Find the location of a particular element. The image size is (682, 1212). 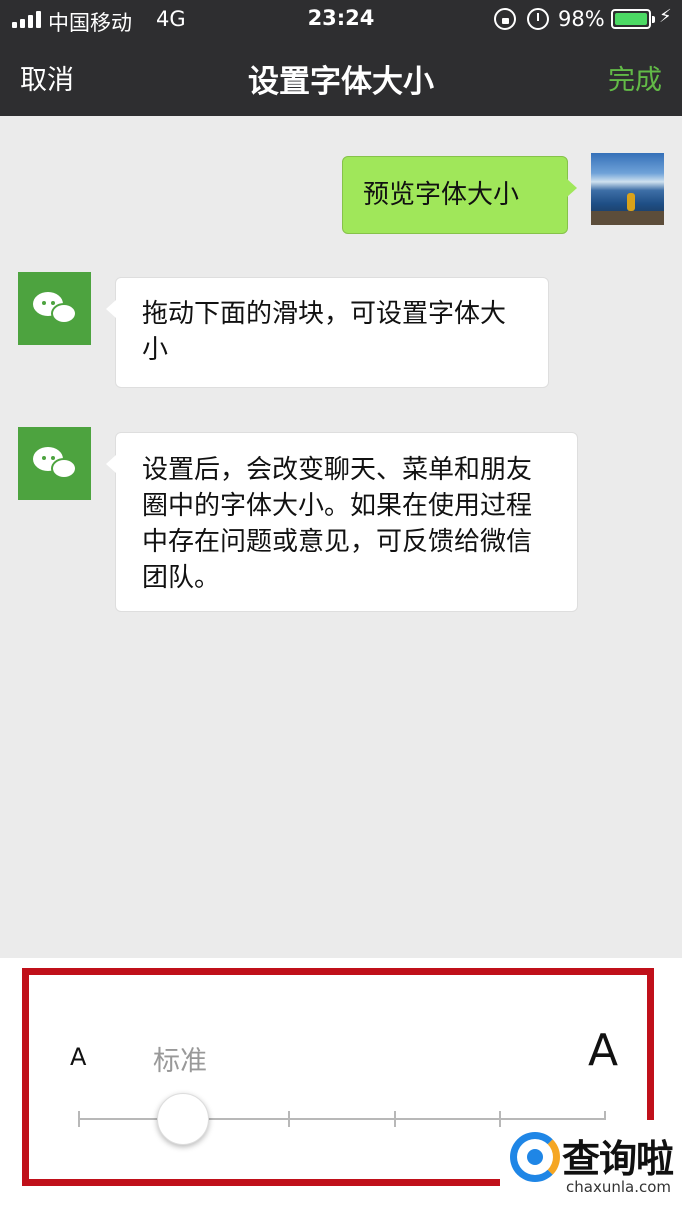

orientation-lock-icon is located at coordinates (505, 19).